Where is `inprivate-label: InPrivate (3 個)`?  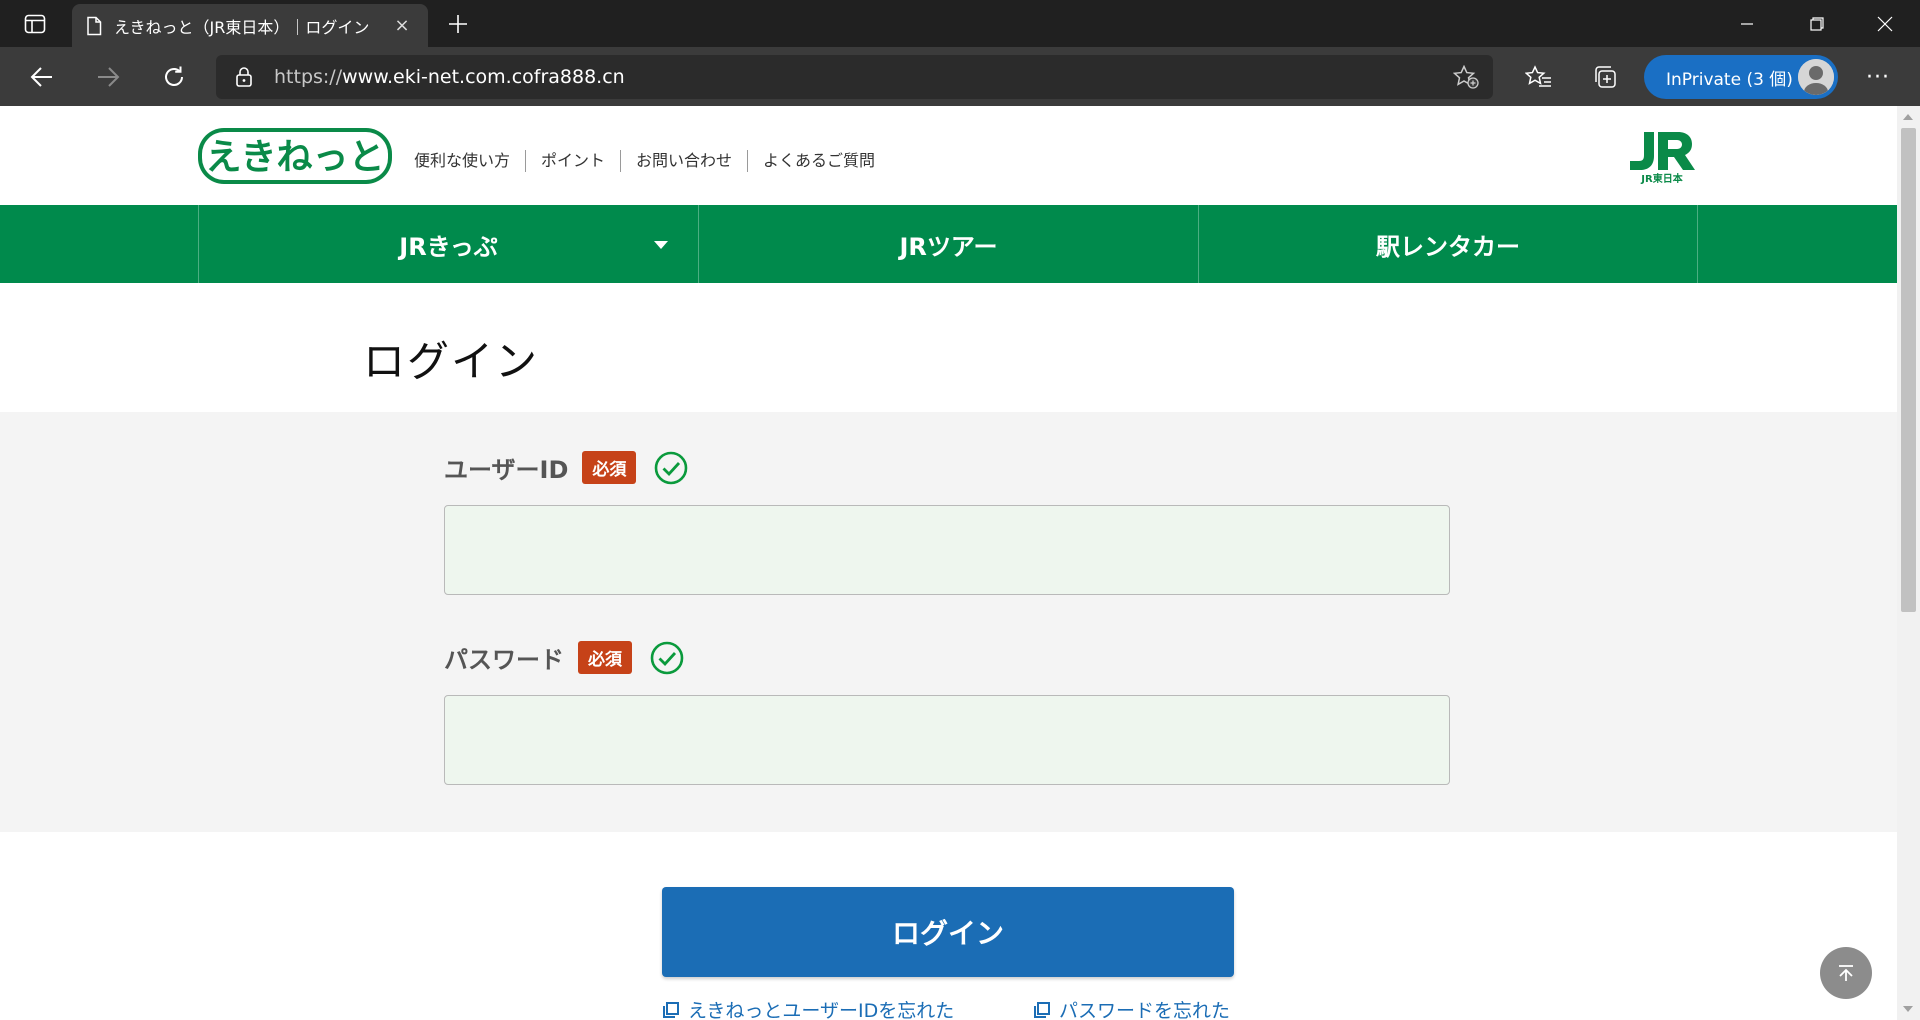 inprivate-label: InPrivate (3 個) is located at coordinates (1729, 79).